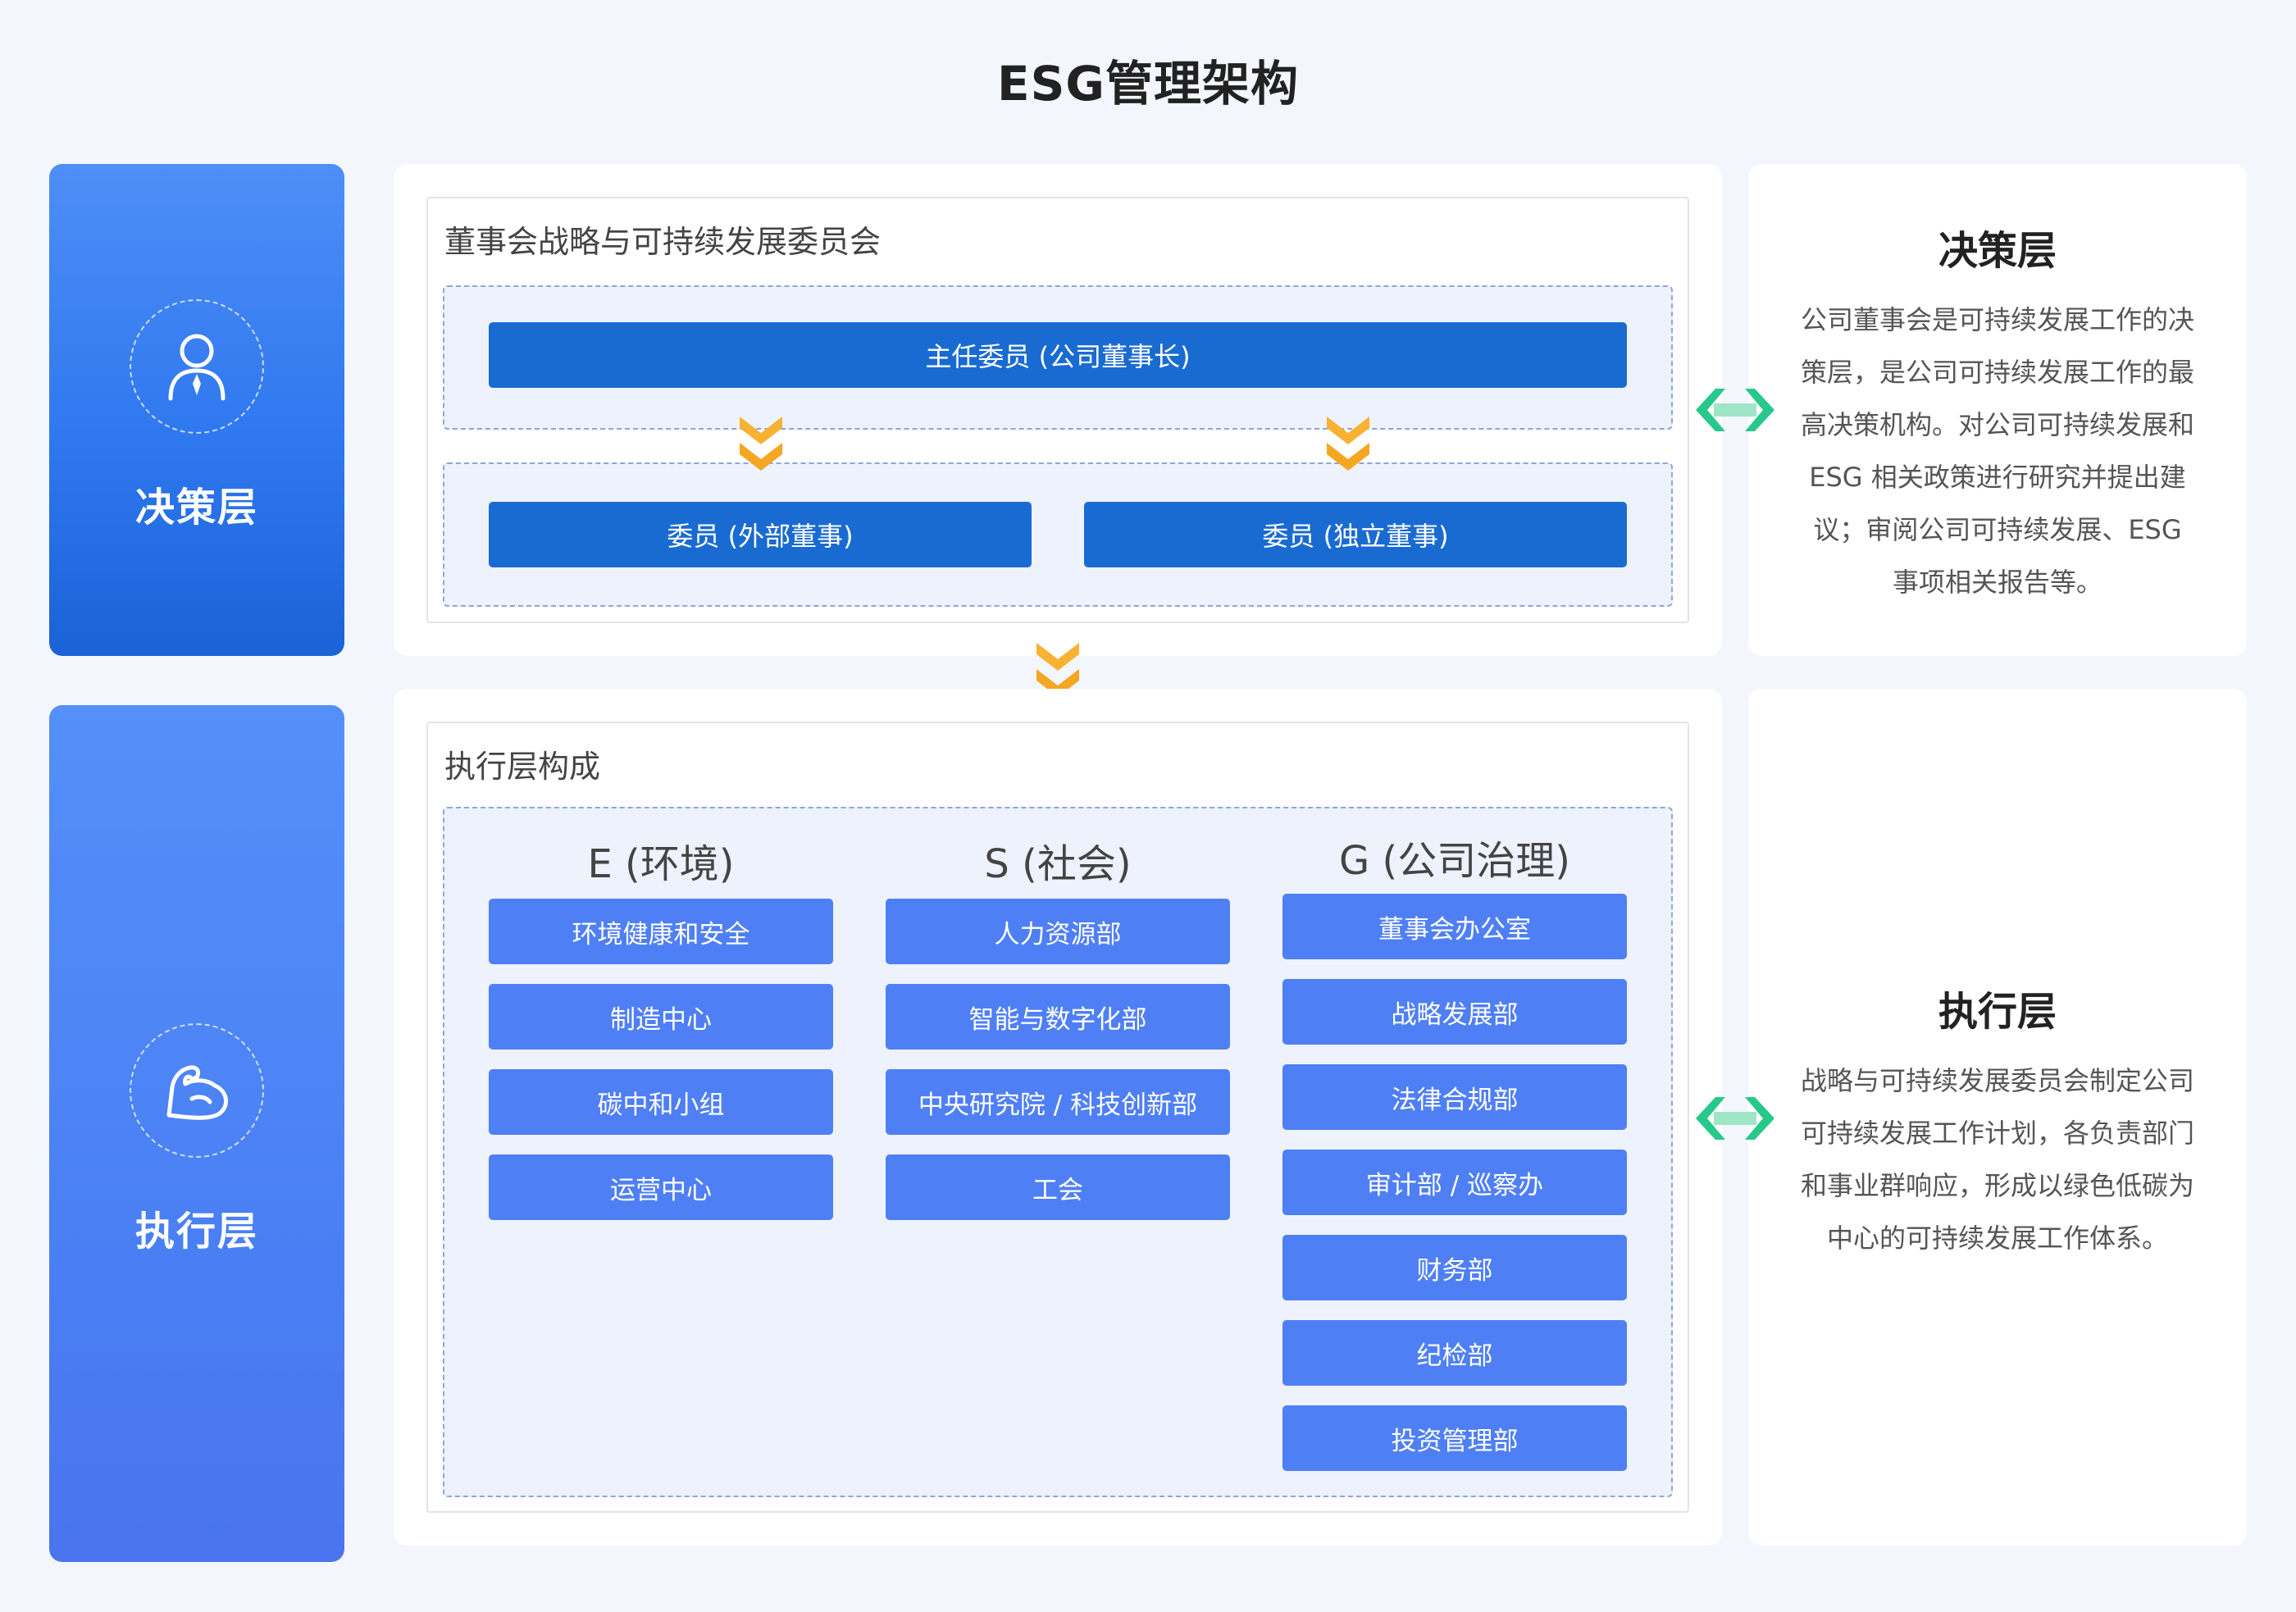  I want to click on person-tie-icon, so click(197, 366).